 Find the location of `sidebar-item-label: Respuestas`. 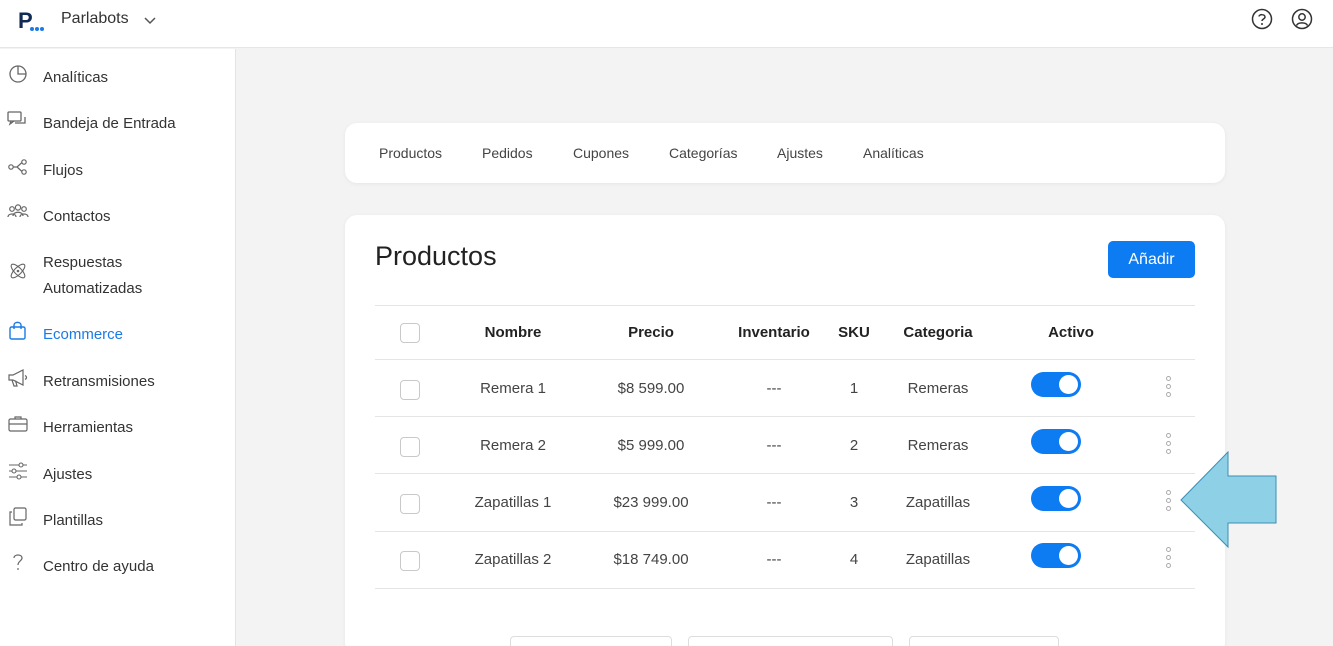

sidebar-item-label: Respuestas is located at coordinates (83, 262).